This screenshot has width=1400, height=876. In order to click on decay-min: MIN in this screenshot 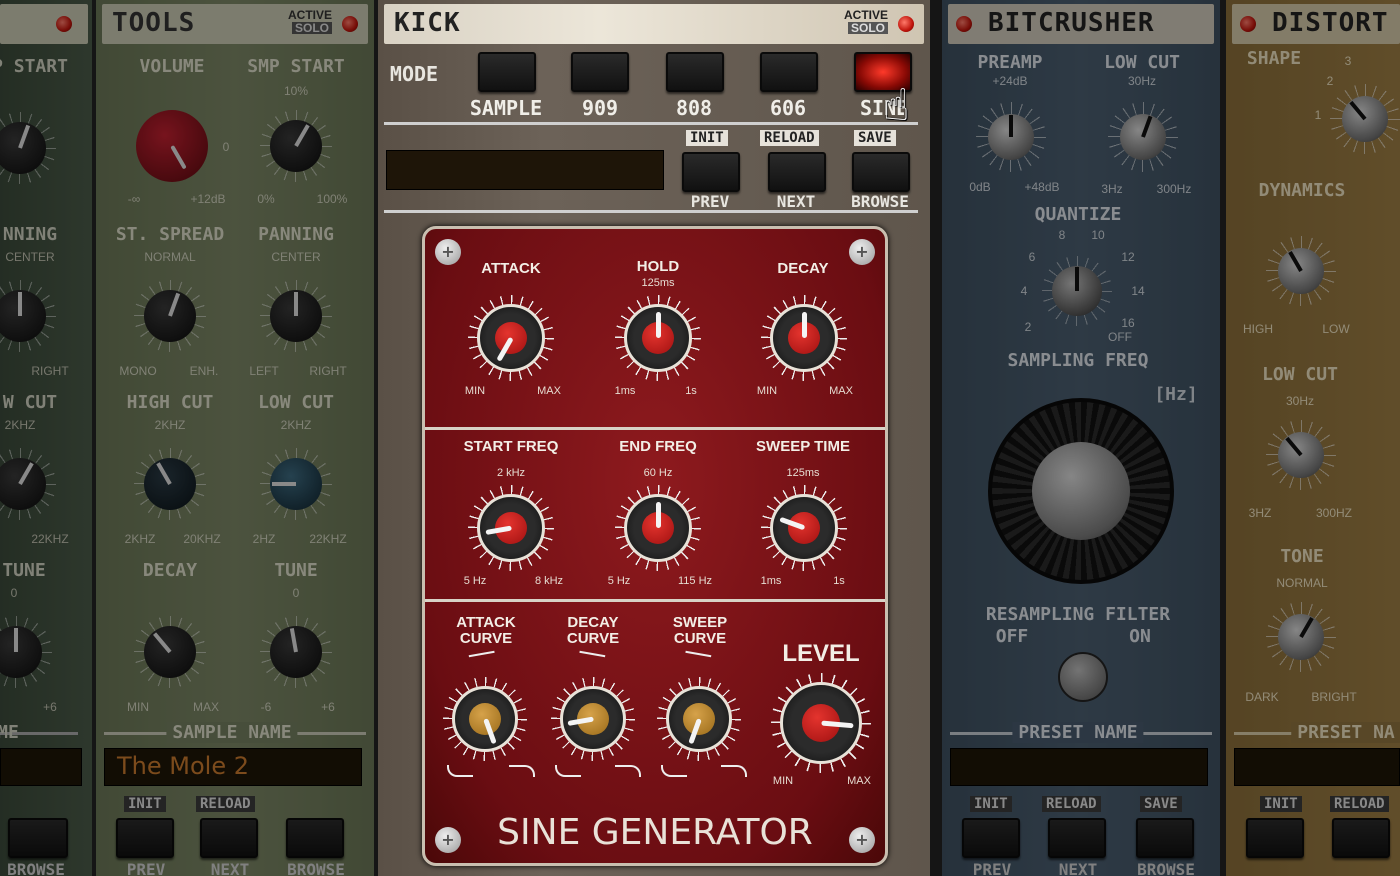, I will do `click(767, 391)`.